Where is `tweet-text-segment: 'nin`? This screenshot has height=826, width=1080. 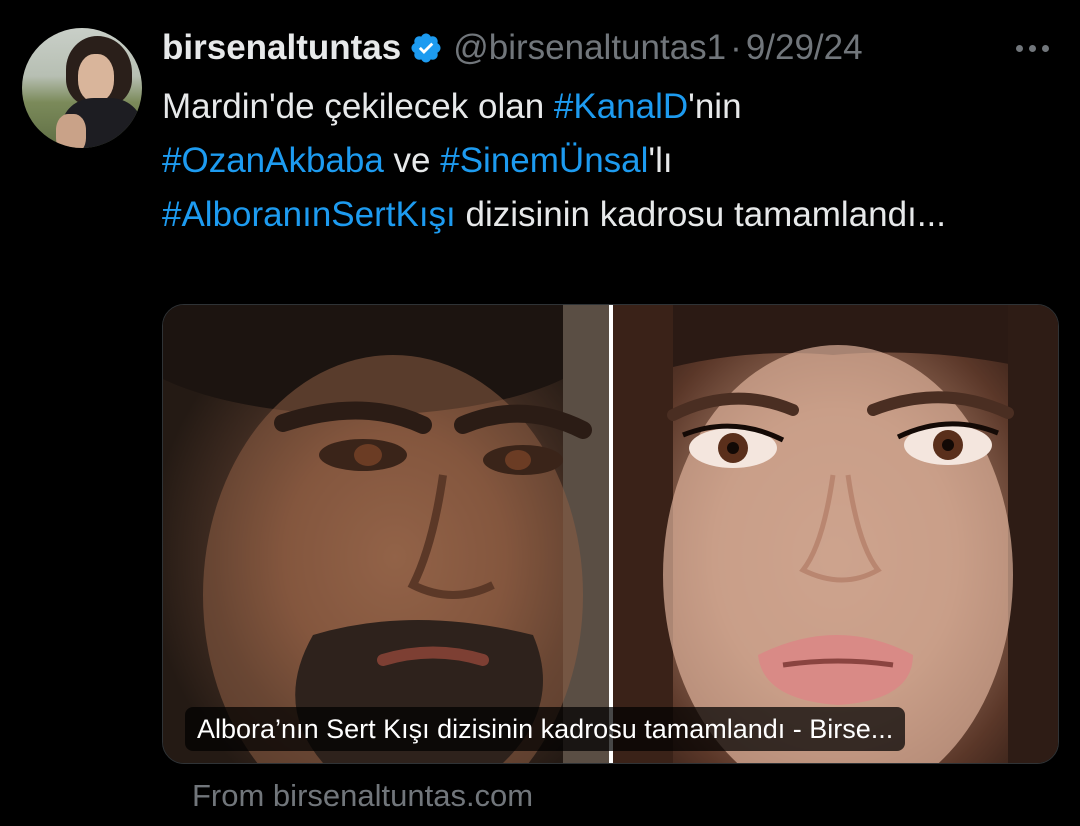
tweet-text-segment: 'nin is located at coordinates (715, 106).